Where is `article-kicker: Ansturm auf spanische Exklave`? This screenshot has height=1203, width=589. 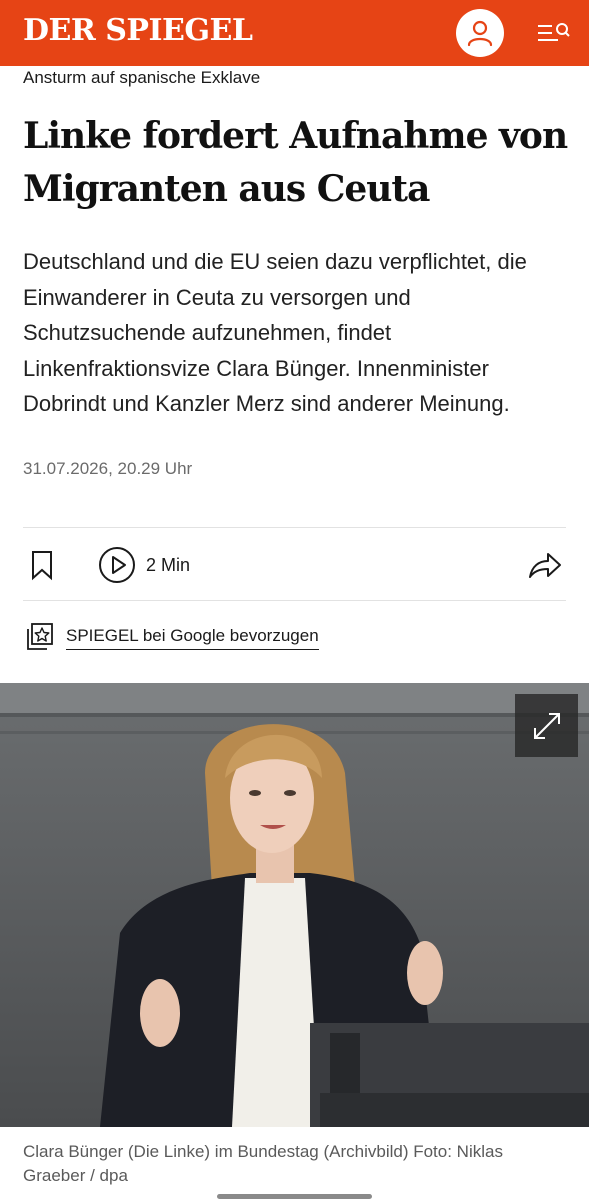
article-kicker: Ansturm auf spanische Exklave is located at coordinates (142, 77).